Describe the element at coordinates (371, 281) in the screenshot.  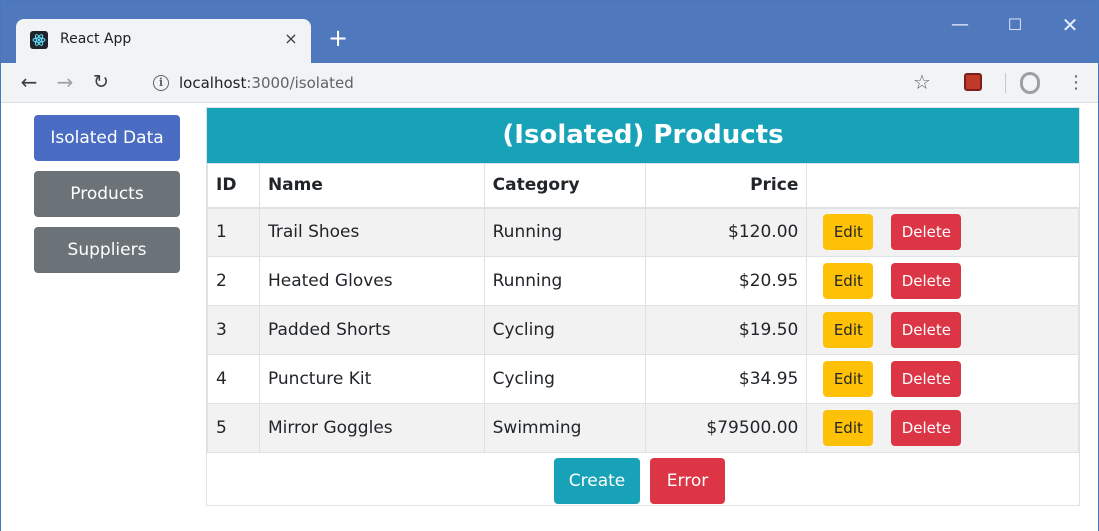
I see `cell-name: Heated Gloves` at that location.